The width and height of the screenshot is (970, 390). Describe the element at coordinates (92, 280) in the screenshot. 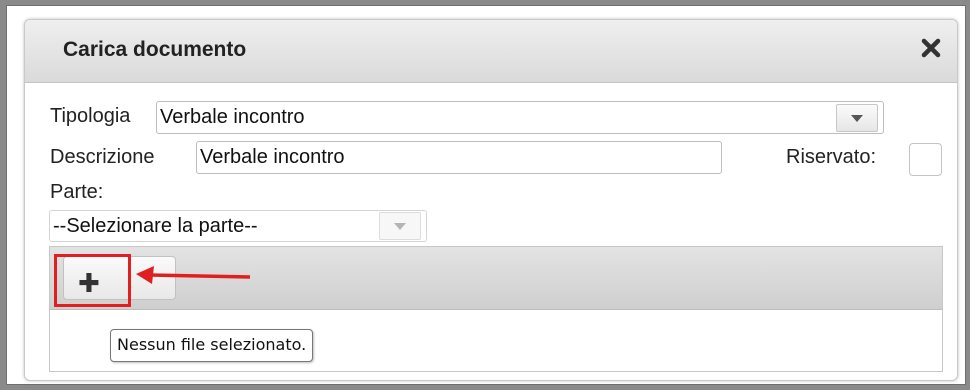

I see `highlight-box` at that location.